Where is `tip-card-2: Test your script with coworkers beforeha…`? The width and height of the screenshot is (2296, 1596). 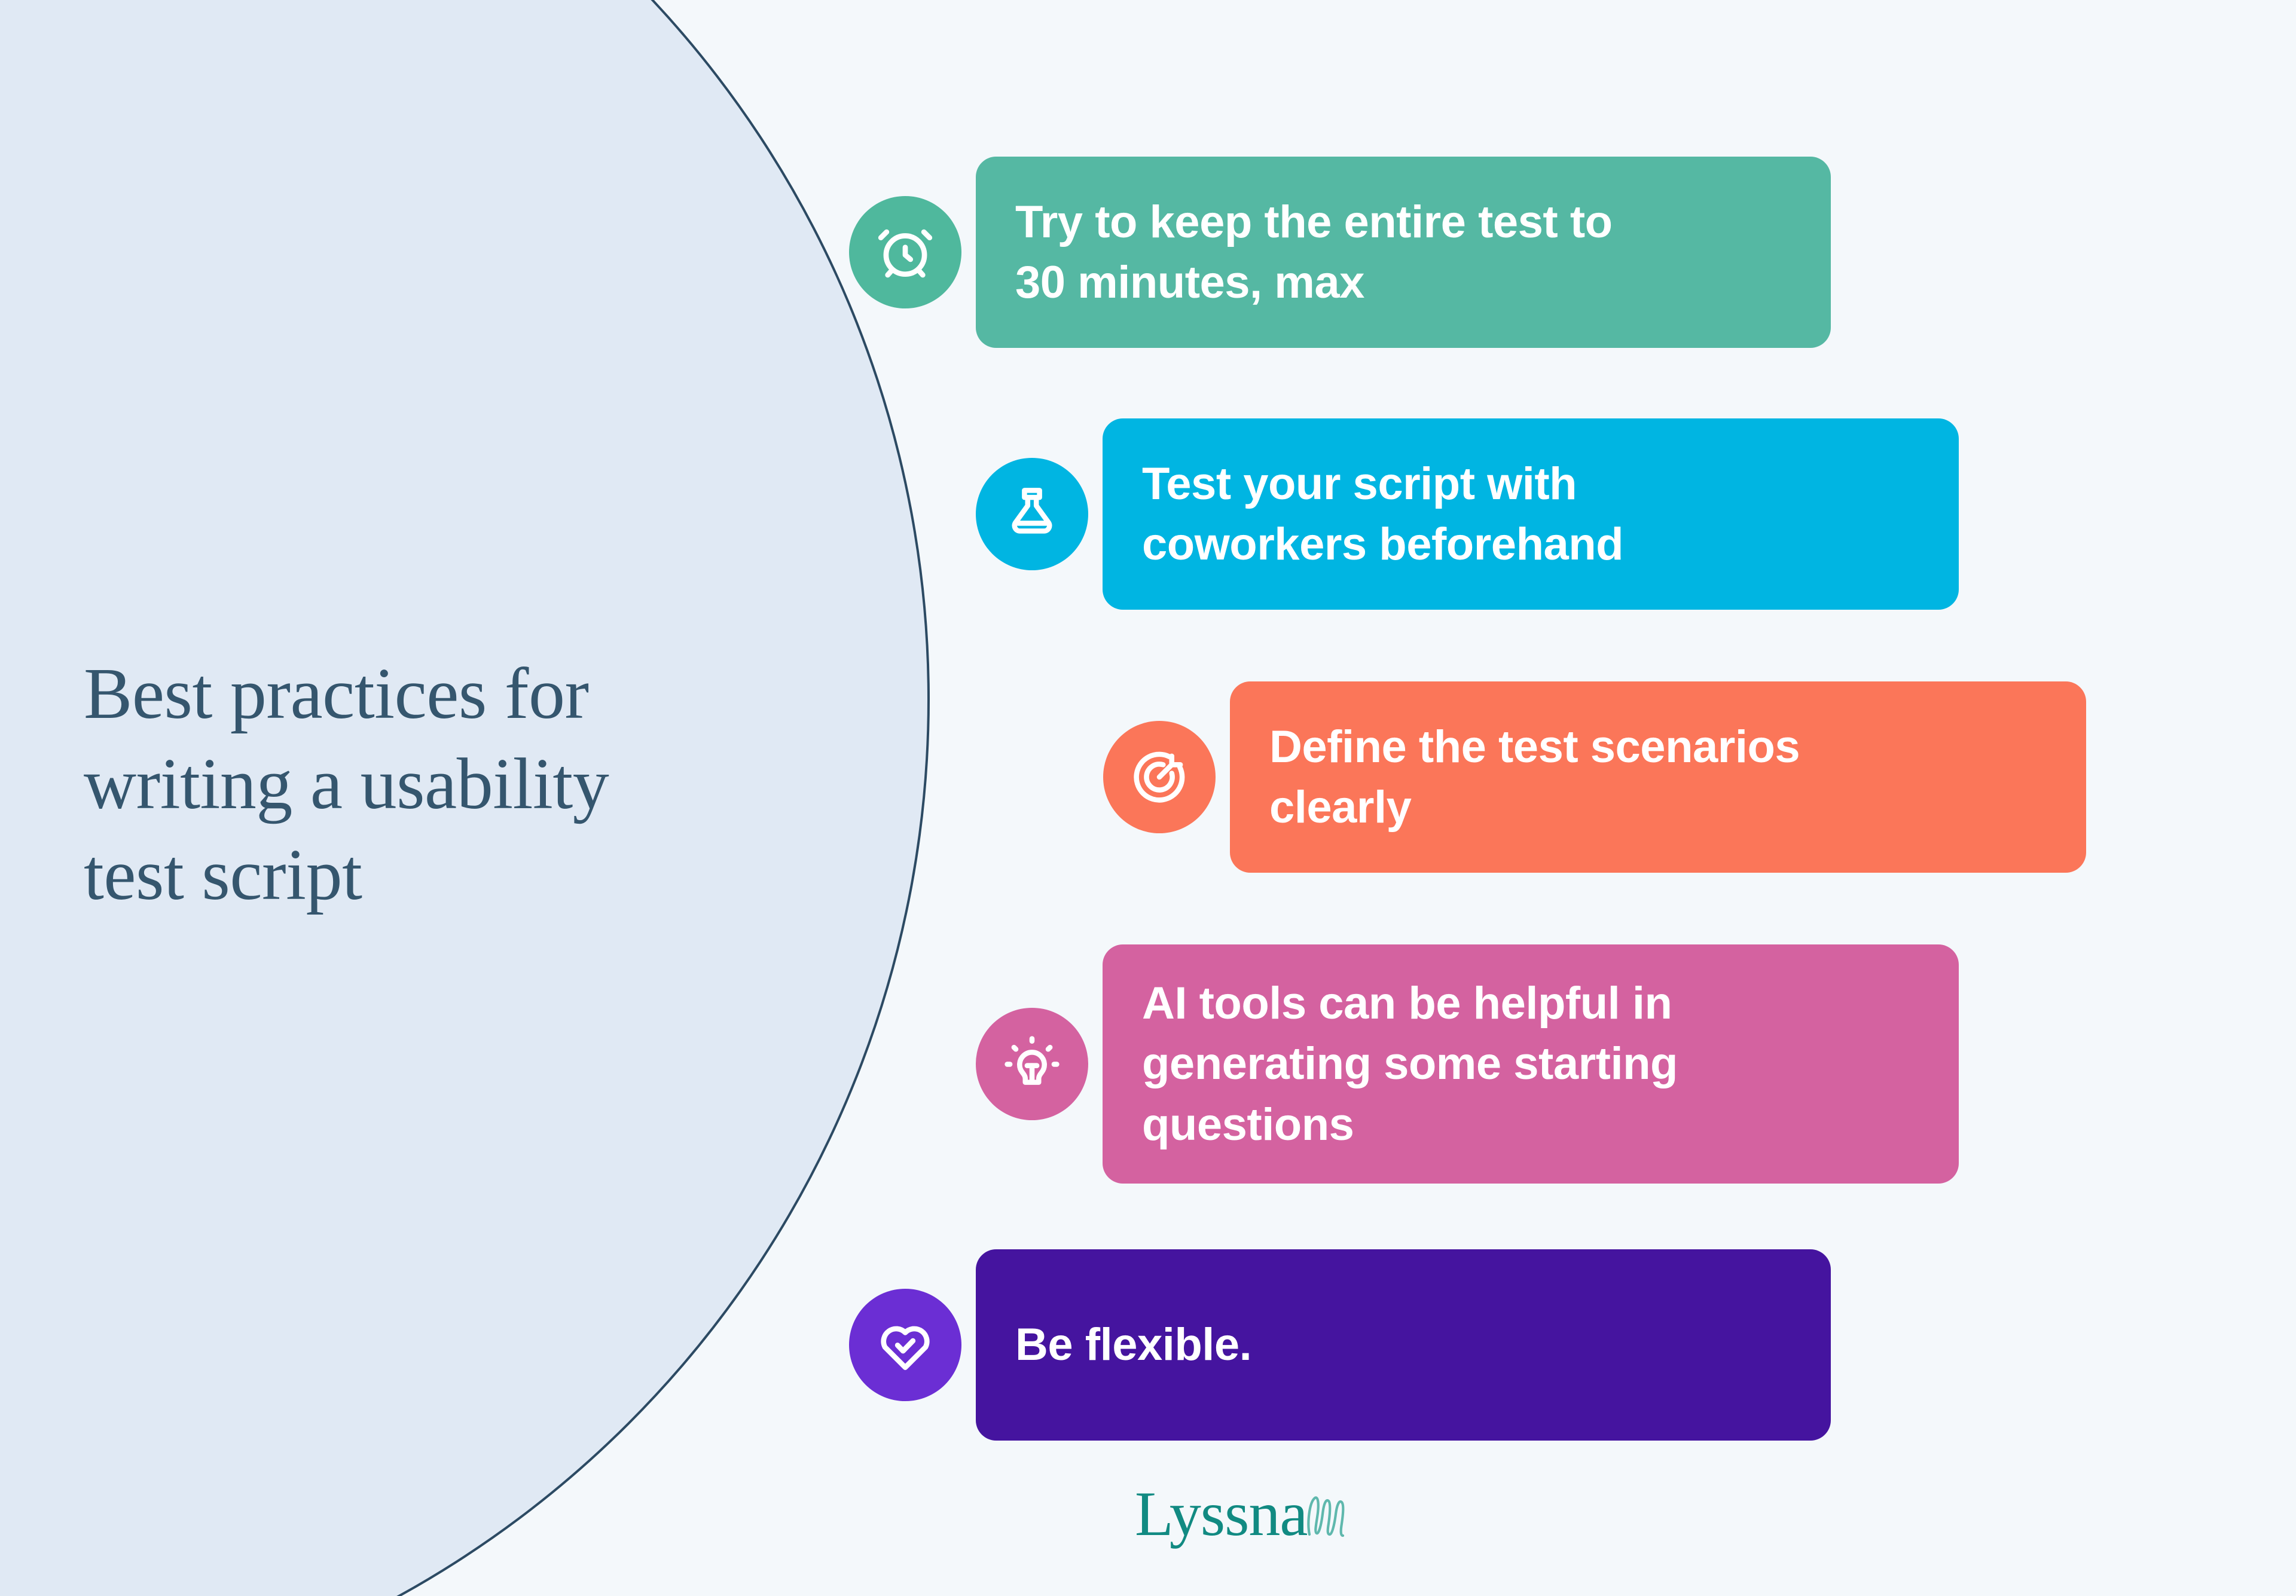 tip-card-2: Test your script with coworkers beforeha… is located at coordinates (1531, 514).